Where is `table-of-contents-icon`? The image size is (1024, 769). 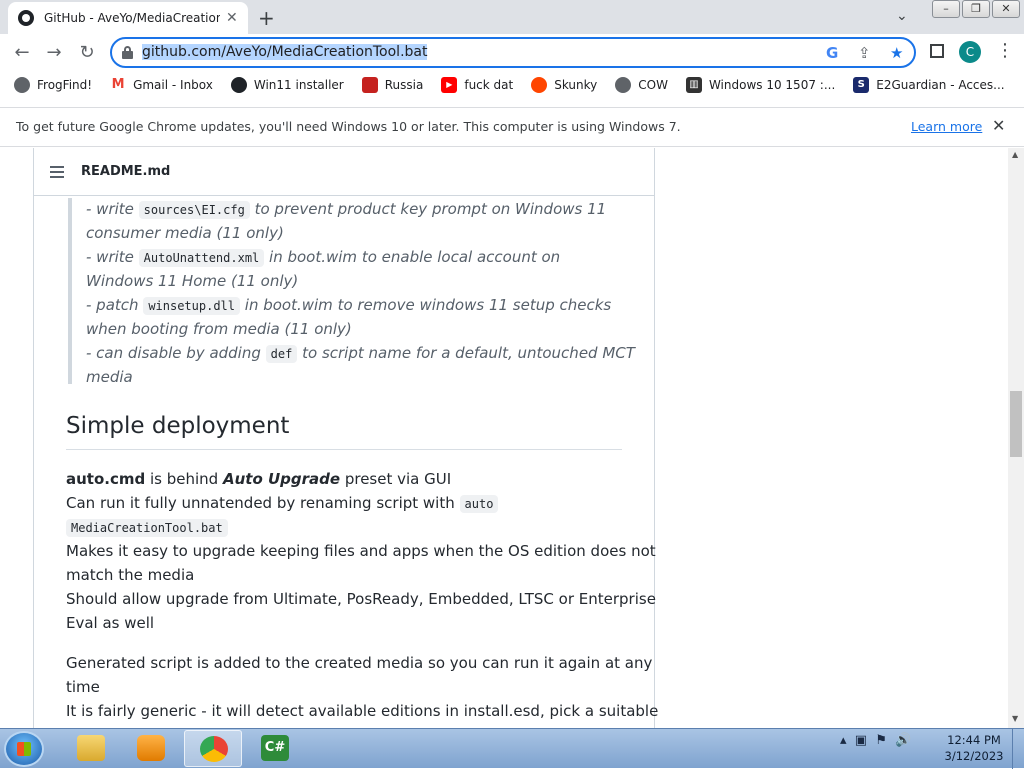
table-of-contents-icon is located at coordinates (57, 172).